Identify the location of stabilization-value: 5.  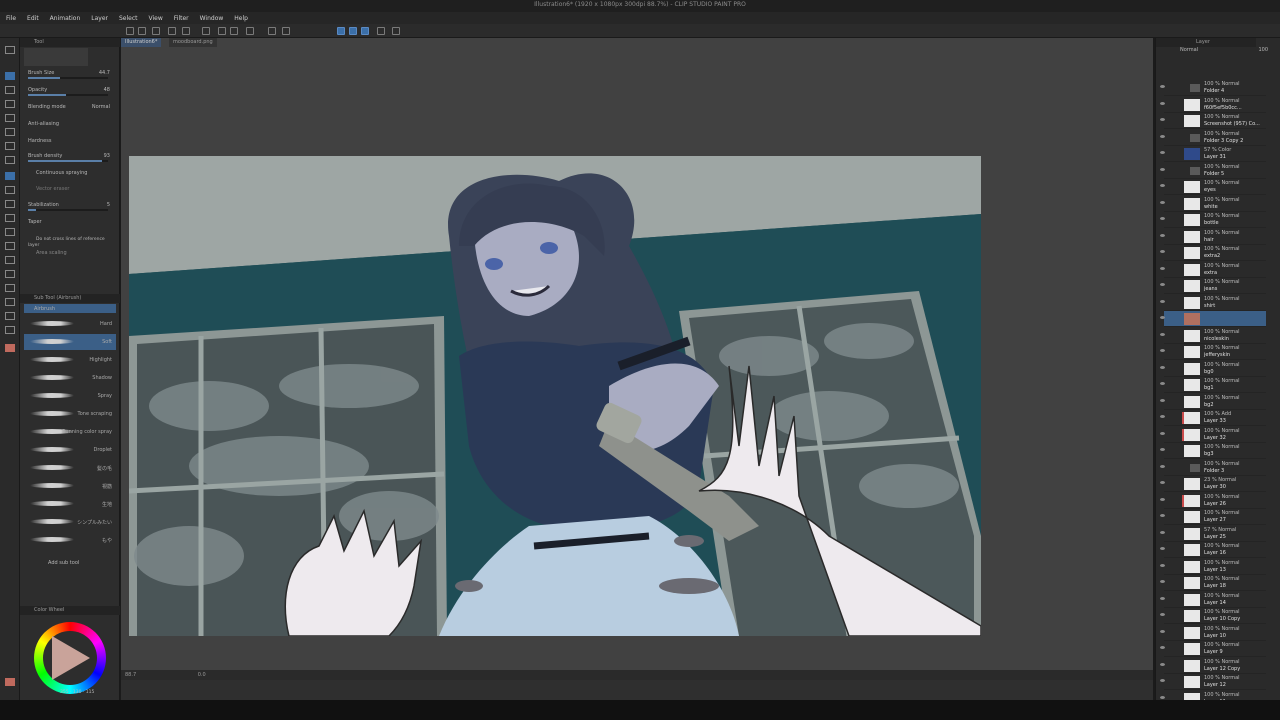
(108, 205).